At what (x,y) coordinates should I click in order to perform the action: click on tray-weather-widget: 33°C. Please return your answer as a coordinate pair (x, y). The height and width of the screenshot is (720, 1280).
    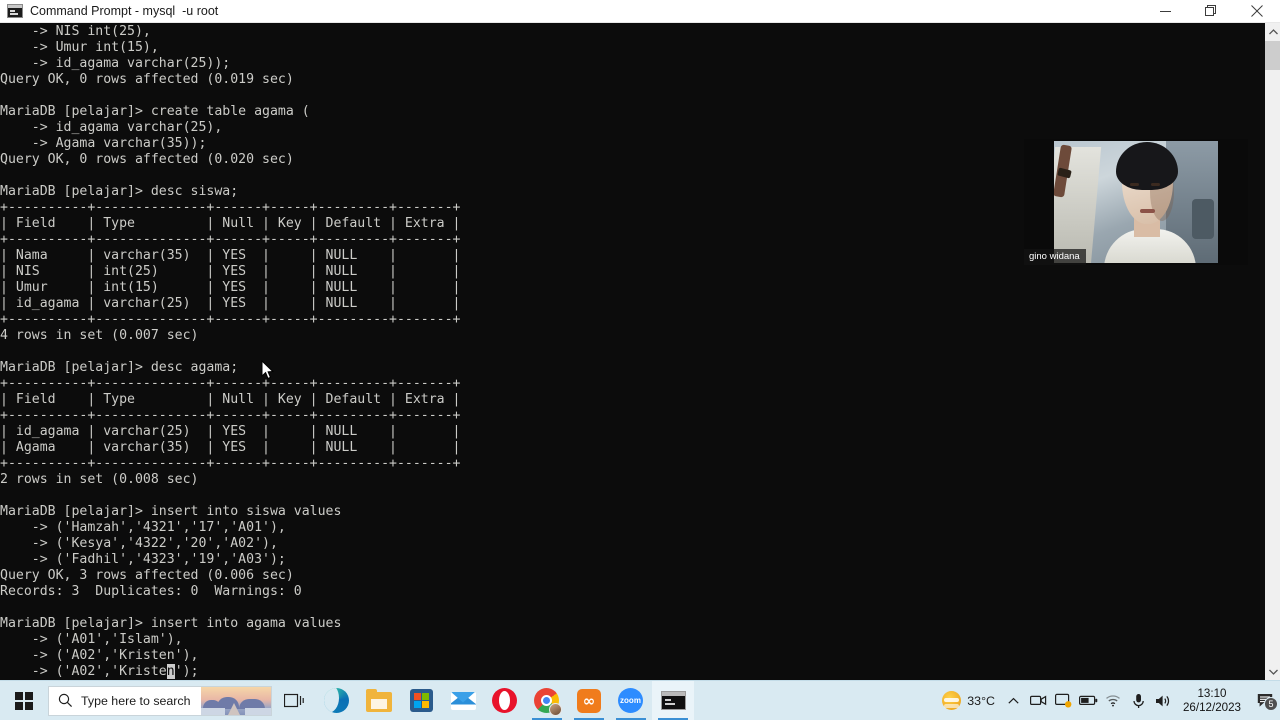
    Looking at the image, I should click on (969, 700).